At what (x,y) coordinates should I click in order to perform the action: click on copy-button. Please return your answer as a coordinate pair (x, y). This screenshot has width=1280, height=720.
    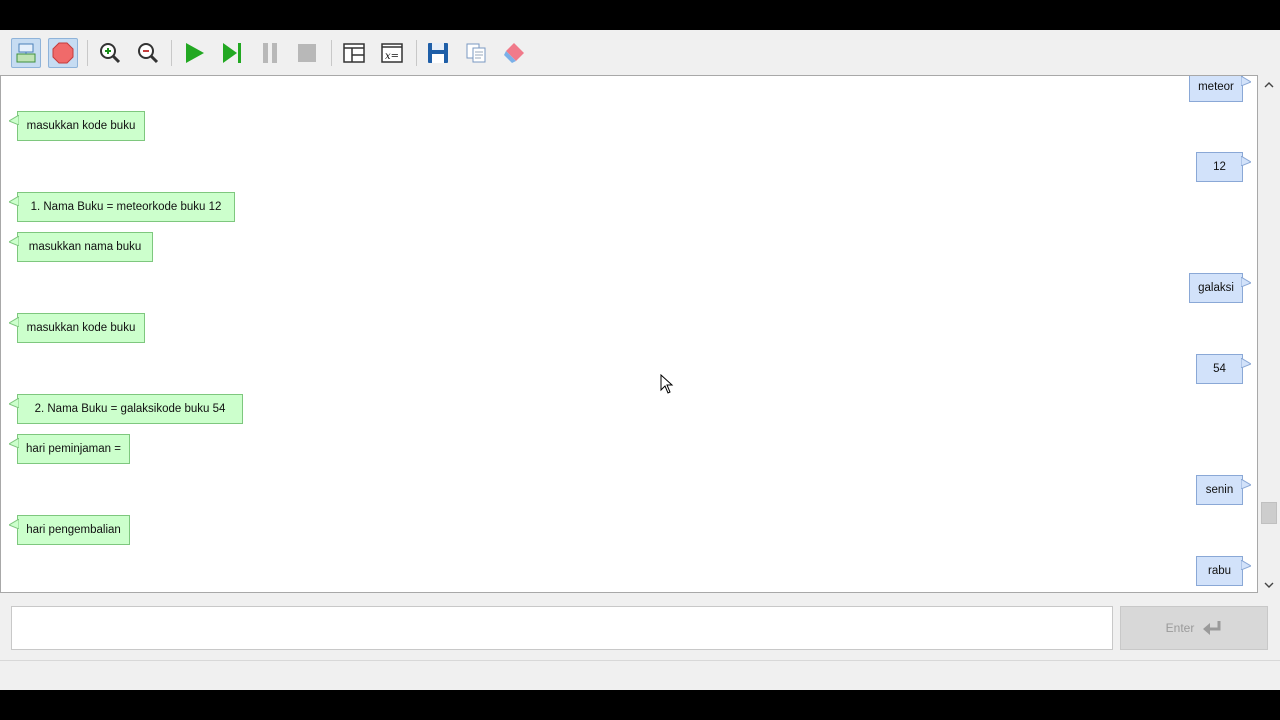
    Looking at the image, I should click on (476, 53).